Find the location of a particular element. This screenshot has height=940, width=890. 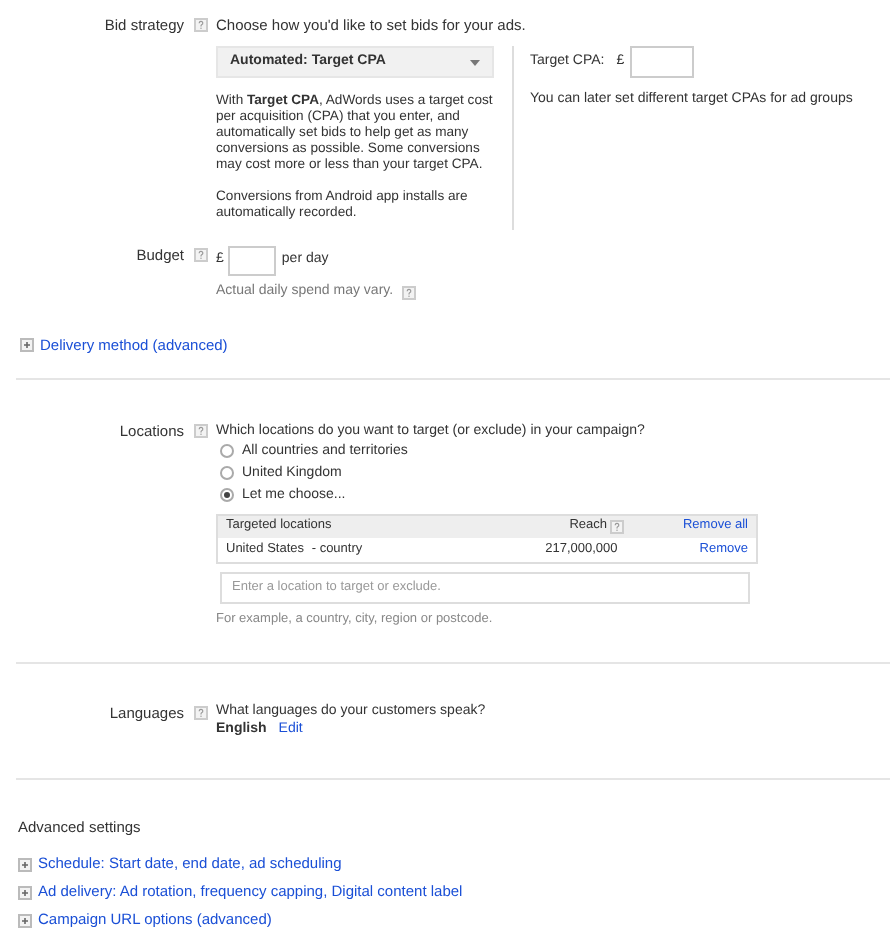

caret-icon is located at coordinates (475, 62).